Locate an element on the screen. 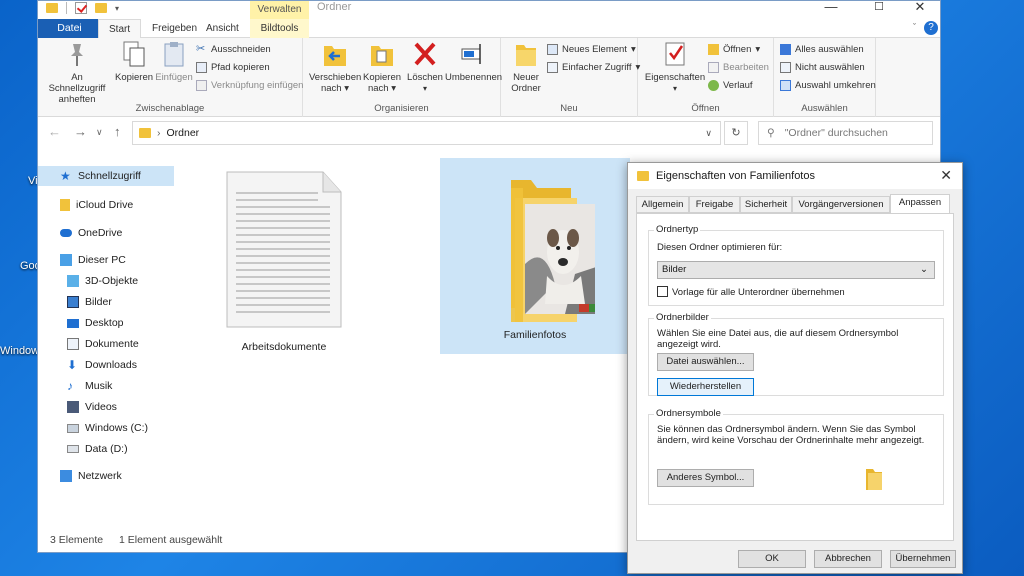 The image size is (1024, 576). recent-locations-button: ∨ is located at coordinates (99, 132).